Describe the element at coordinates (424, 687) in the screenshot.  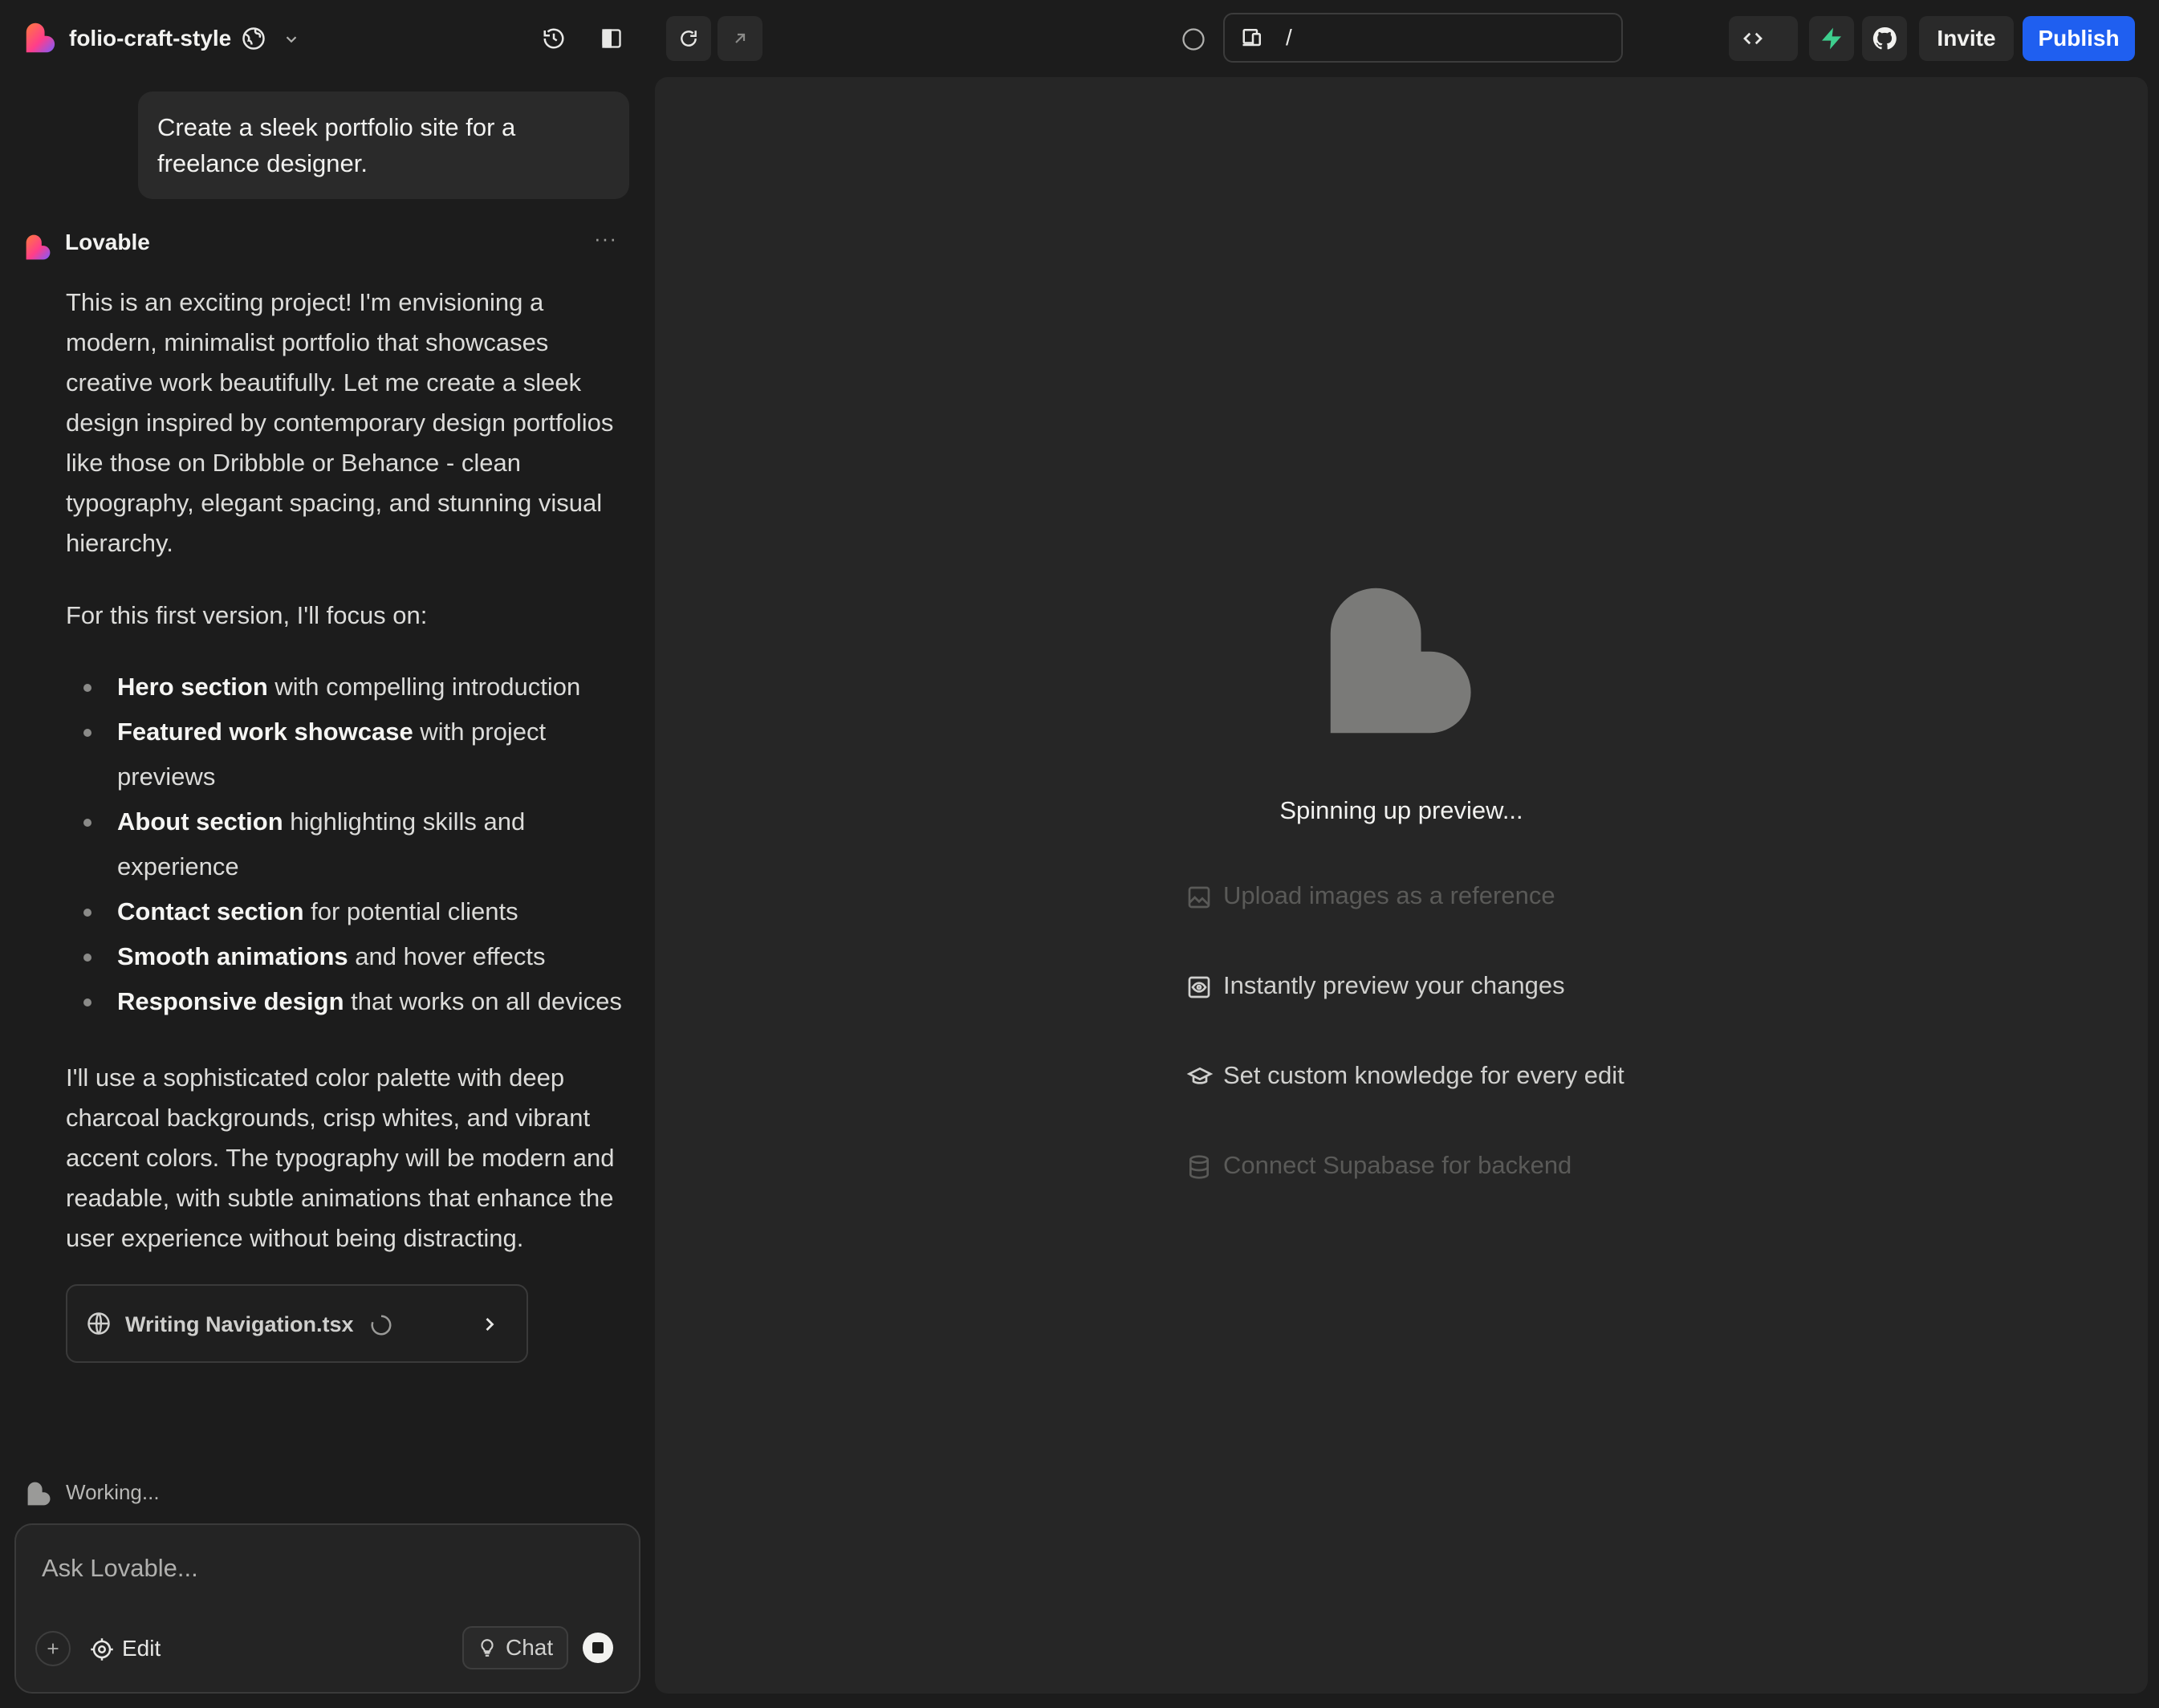
I see `list-item-text: with compelling introduction` at that location.